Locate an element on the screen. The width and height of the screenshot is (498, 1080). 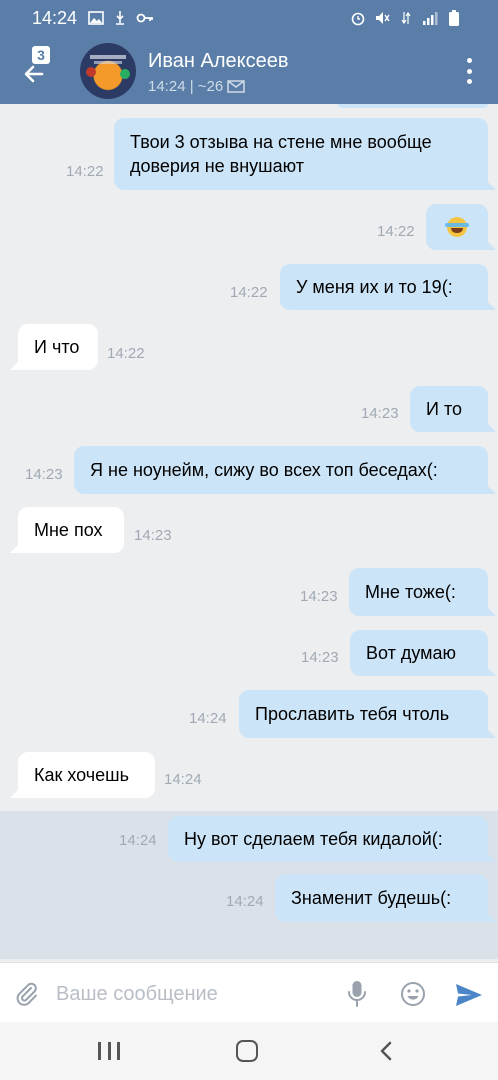
status-time: 14:24 is located at coordinates (55, 18).